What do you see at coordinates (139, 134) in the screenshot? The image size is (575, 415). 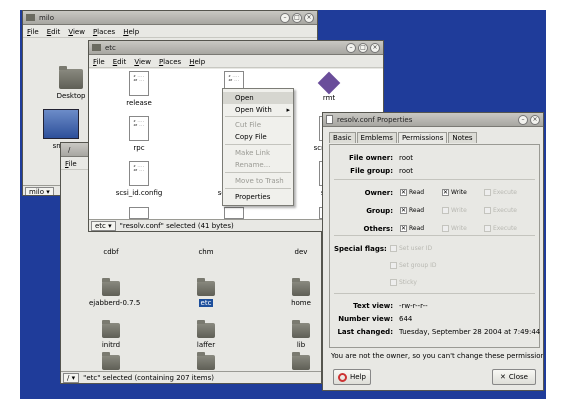 I see `file-item: # ---- ## --- rpc` at bounding box center [139, 134].